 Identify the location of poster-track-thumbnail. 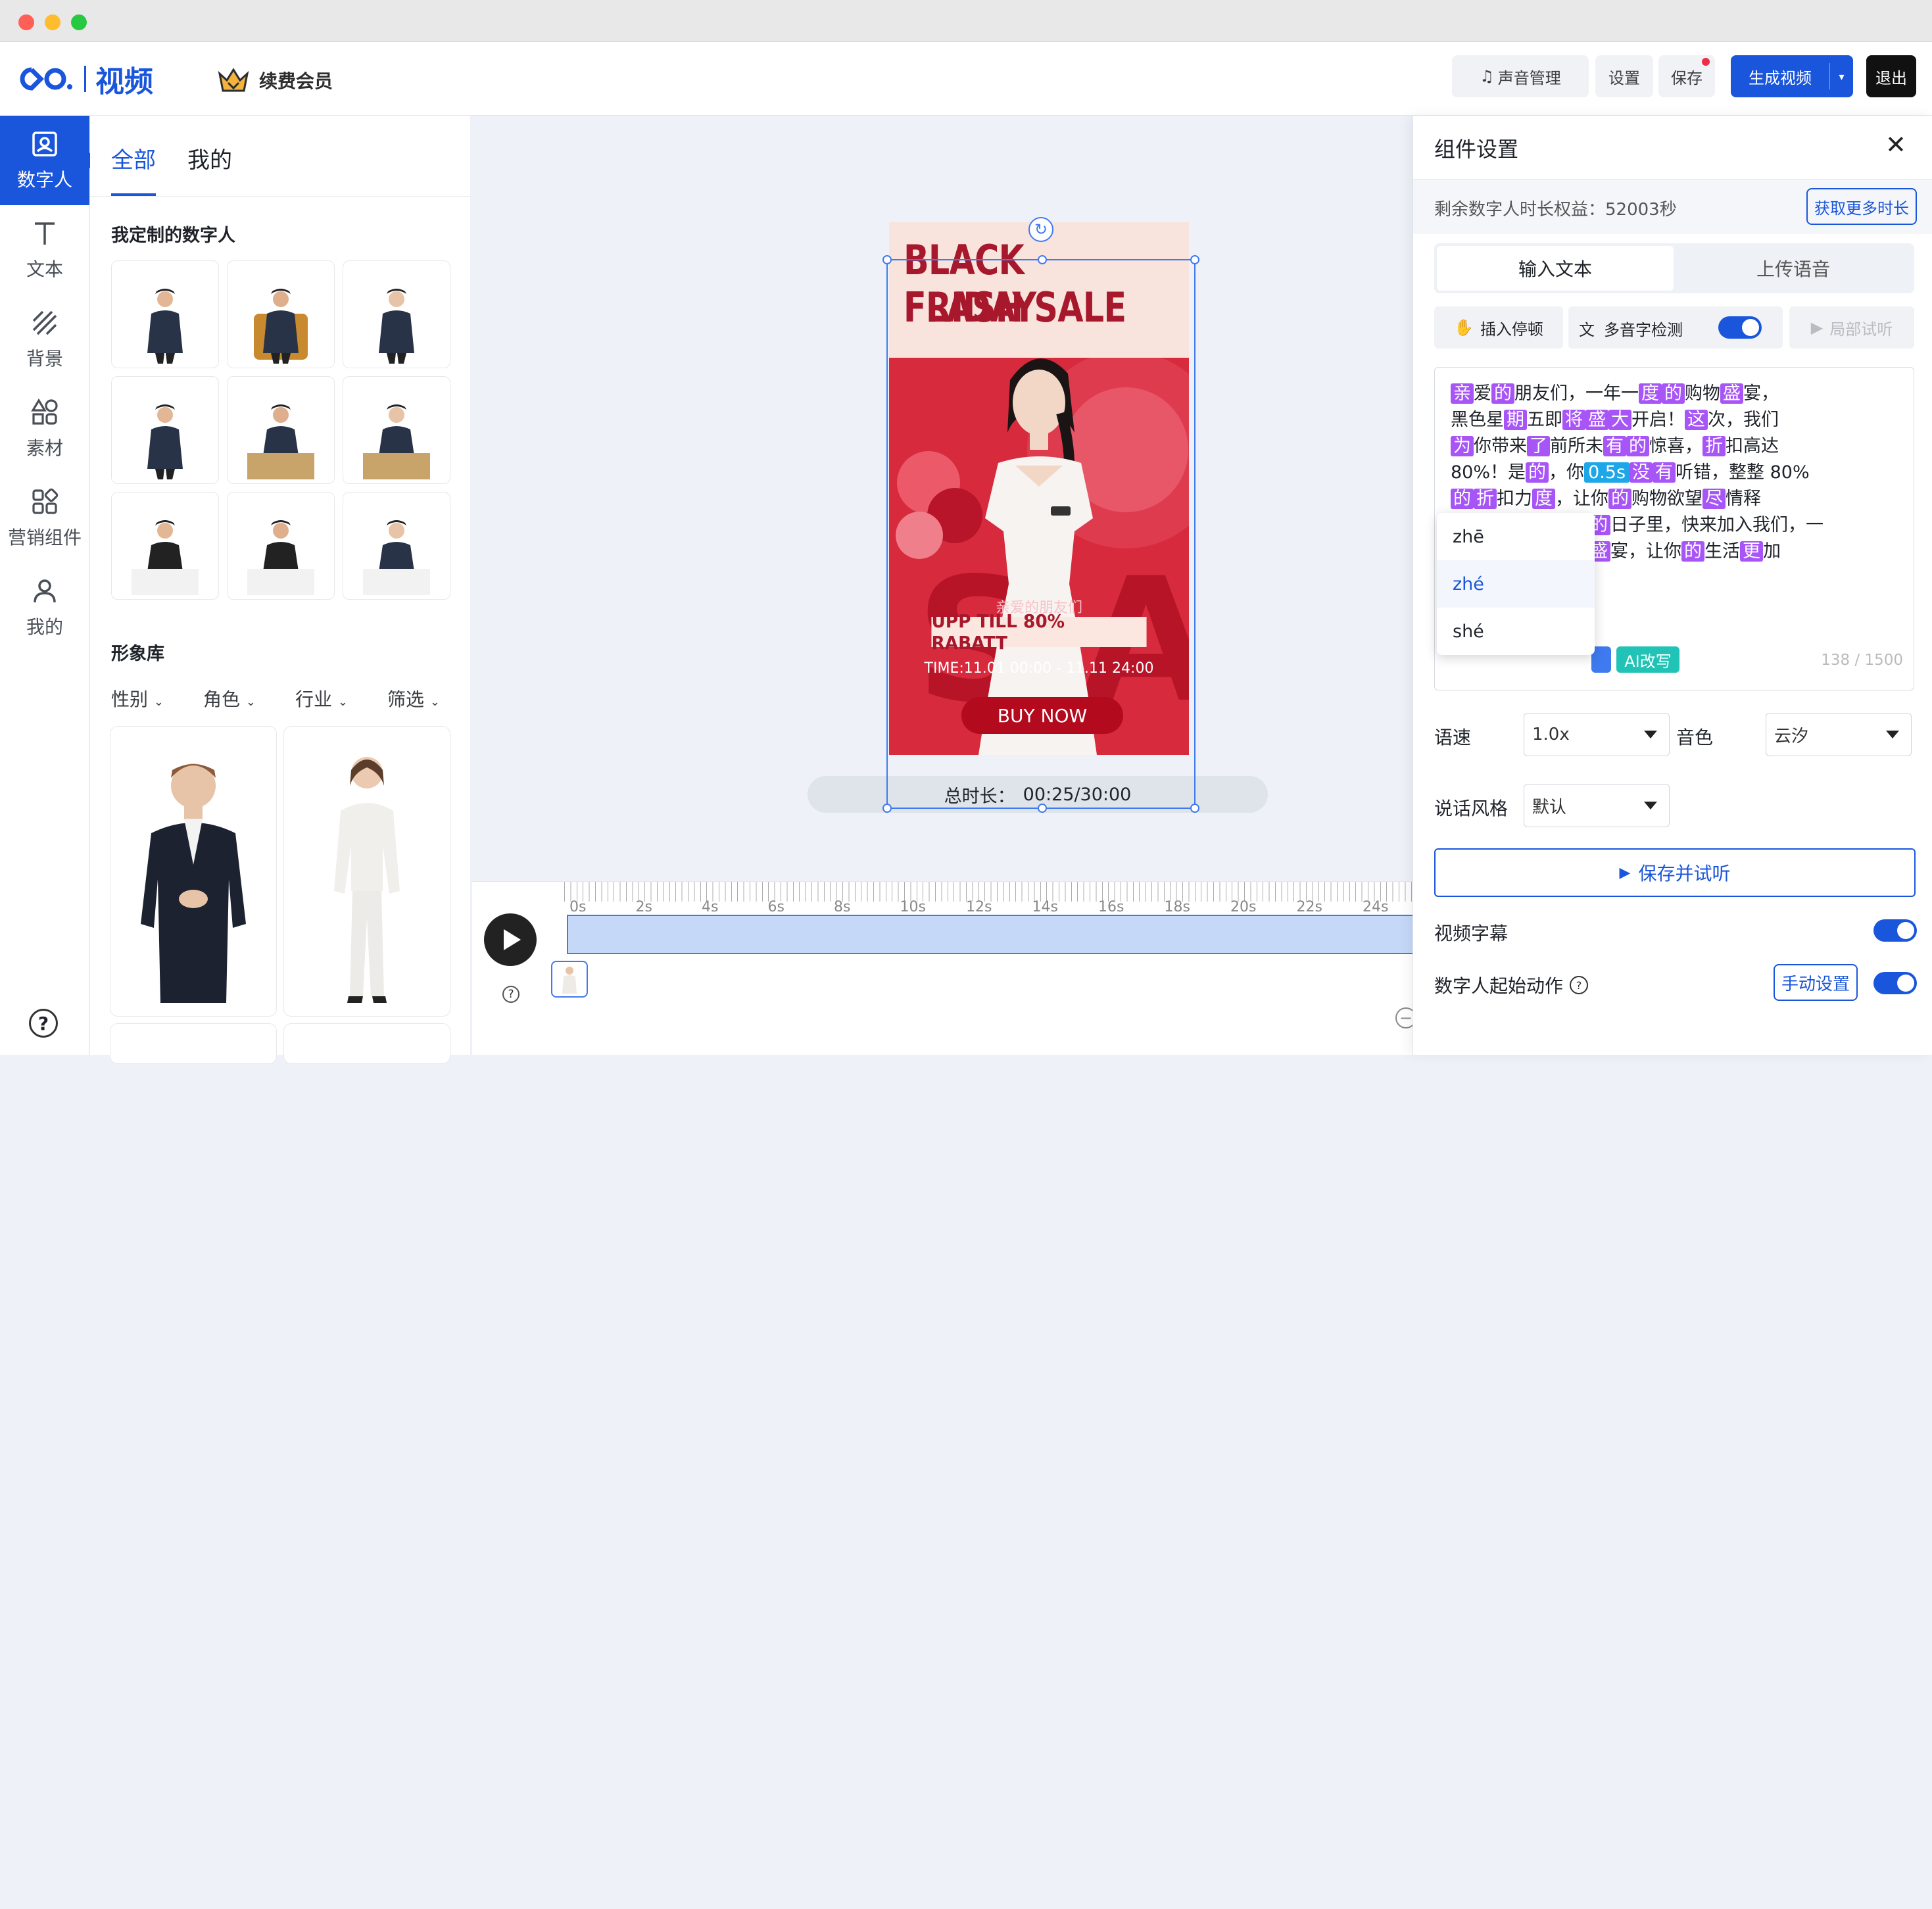
(569, 979).